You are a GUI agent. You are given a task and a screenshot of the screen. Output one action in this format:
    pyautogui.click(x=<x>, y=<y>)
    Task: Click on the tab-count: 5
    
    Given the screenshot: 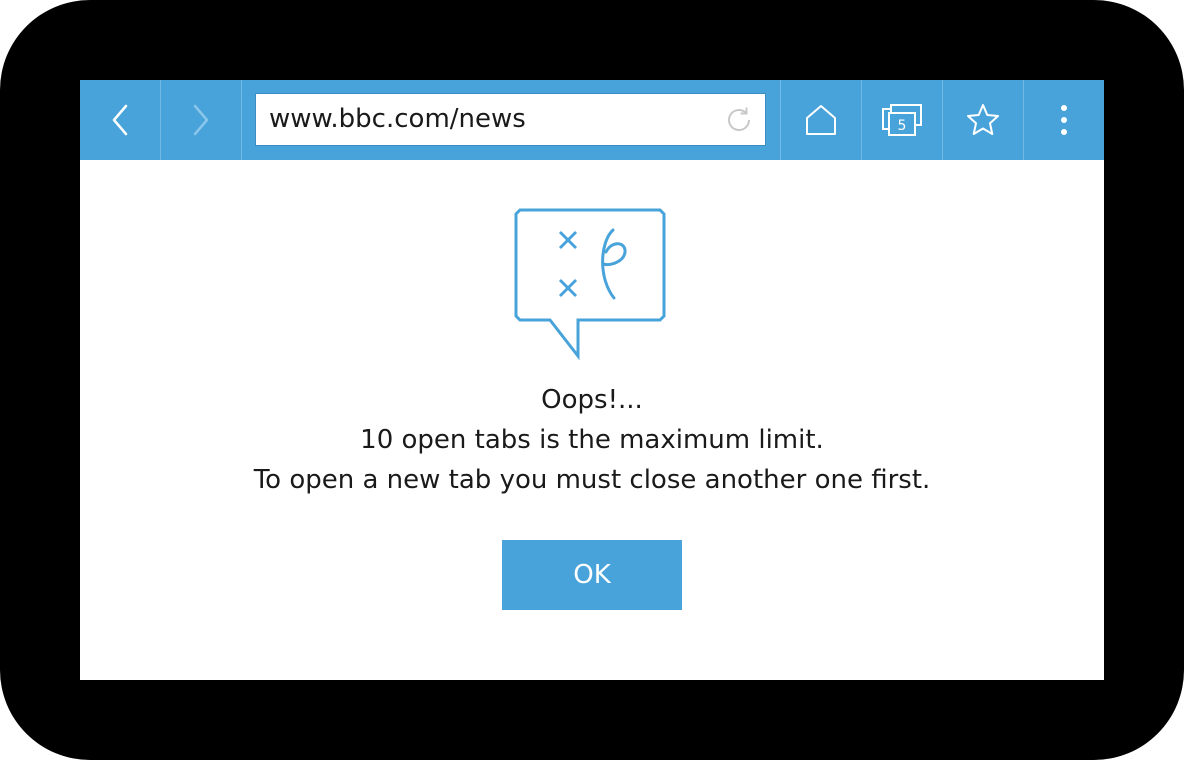 What is the action you would take?
    pyautogui.click(x=902, y=126)
    